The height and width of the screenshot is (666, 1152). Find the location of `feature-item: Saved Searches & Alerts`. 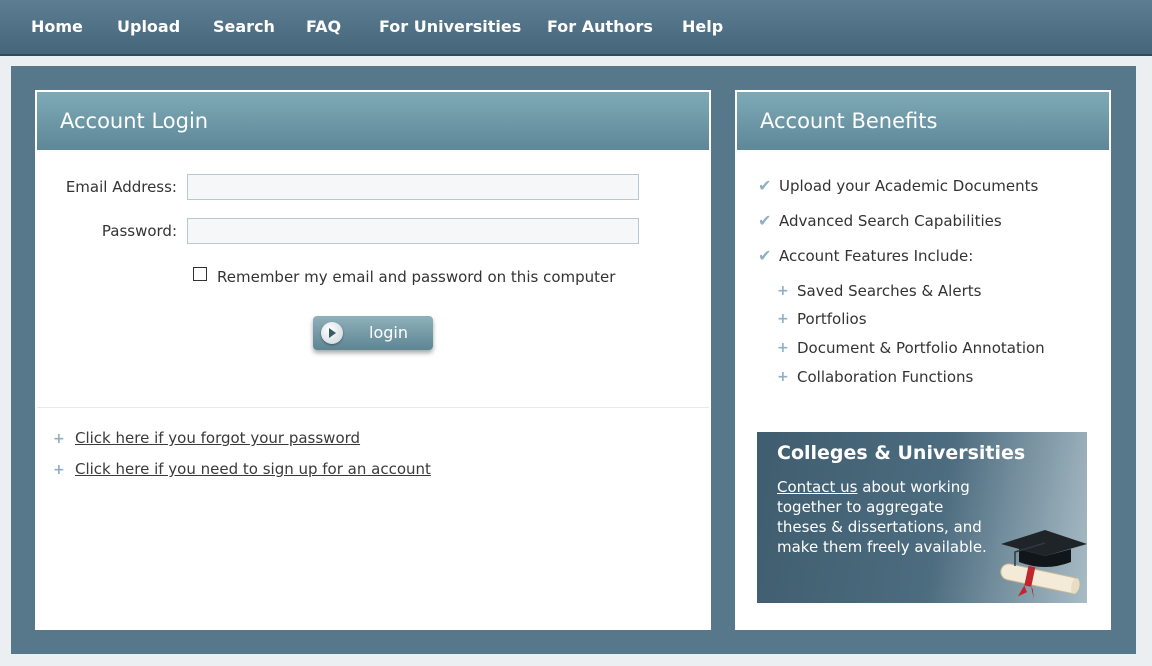

feature-item: Saved Searches & Alerts is located at coordinates (889, 291).